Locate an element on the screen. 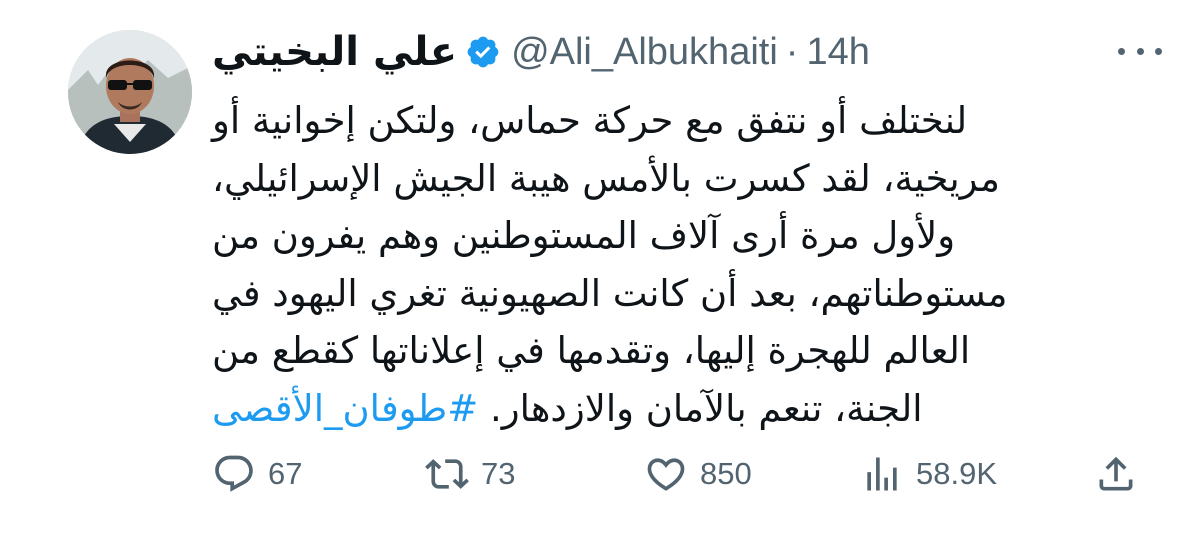 The width and height of the screenshot is (1200, 538). views-icon is located at coordinates (882, 474).